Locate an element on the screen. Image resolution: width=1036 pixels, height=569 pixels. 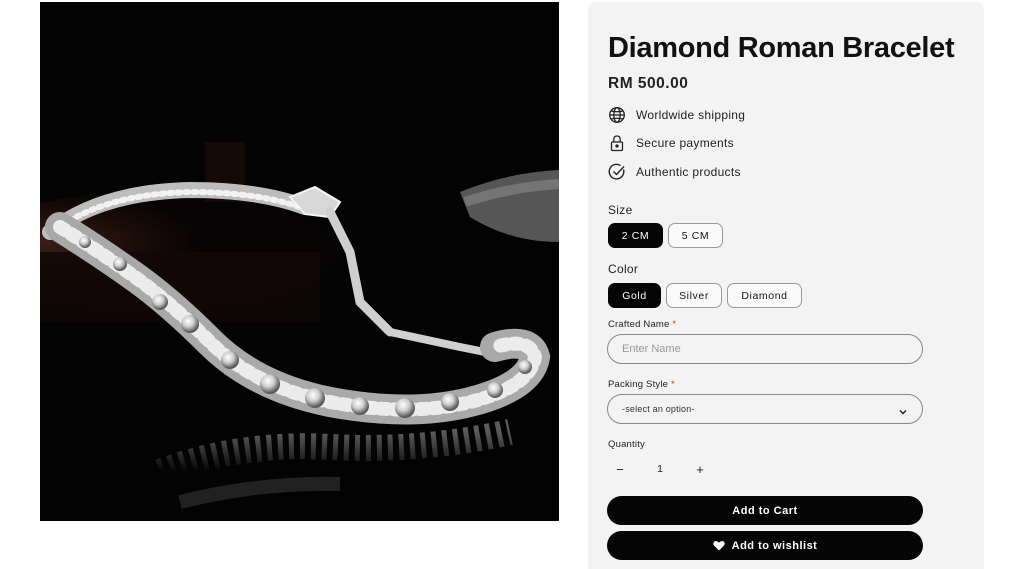
feature-secure-payments: Secure payments is located at coordinates (671, 143).